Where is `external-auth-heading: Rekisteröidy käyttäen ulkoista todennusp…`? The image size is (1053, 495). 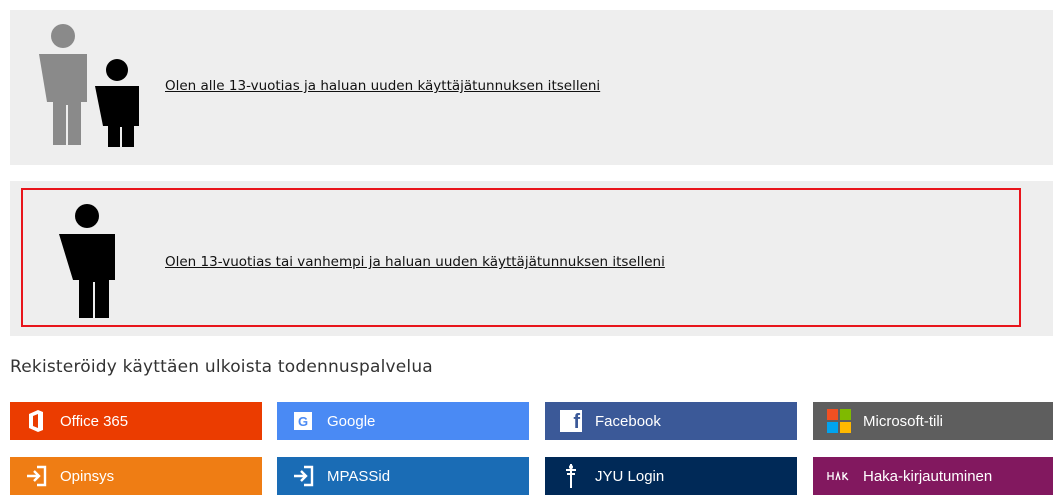 external-auth-heading: Rekisteröidy käyttäen ulkoista todennusp… is located at coordinates (221, 367).